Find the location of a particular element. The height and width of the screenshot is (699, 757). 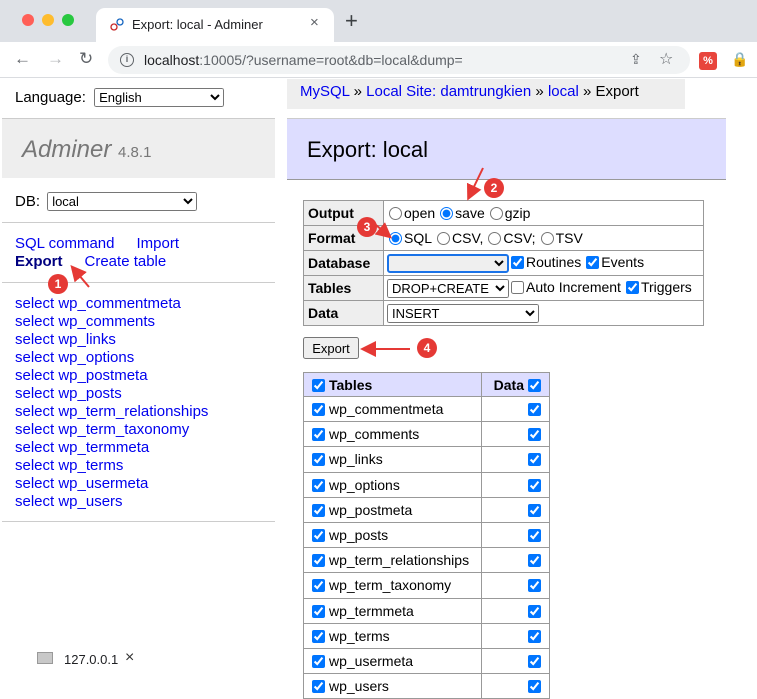

events-checkbox is located at coordinates (593, 262).